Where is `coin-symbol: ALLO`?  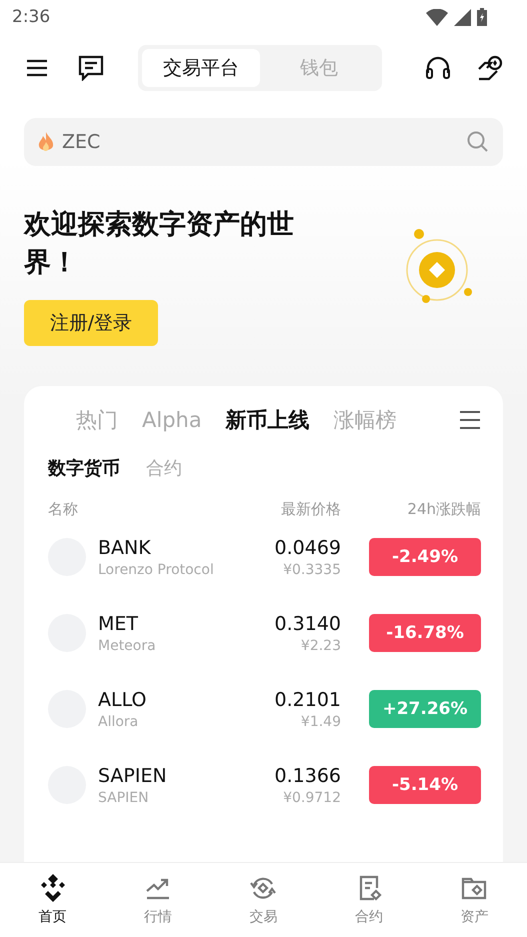
coin-symbol: ALLO is located at coordinates (164, 699).